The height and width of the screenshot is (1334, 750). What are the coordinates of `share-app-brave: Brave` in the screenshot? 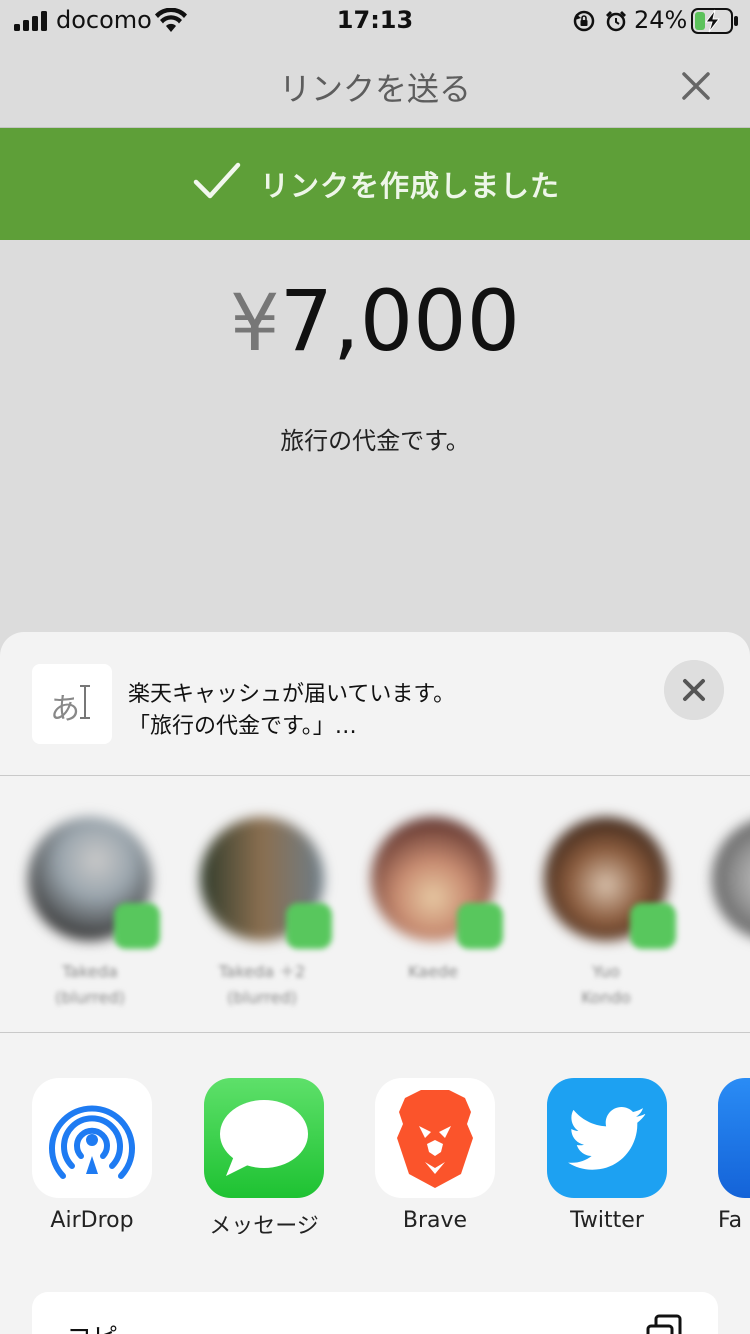 It's located at (435, 1155).